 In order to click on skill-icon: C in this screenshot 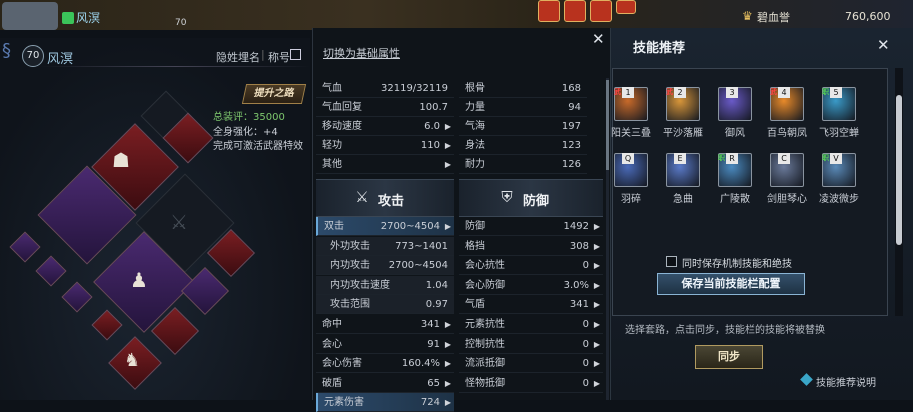, I will do `click(787, 170)`.